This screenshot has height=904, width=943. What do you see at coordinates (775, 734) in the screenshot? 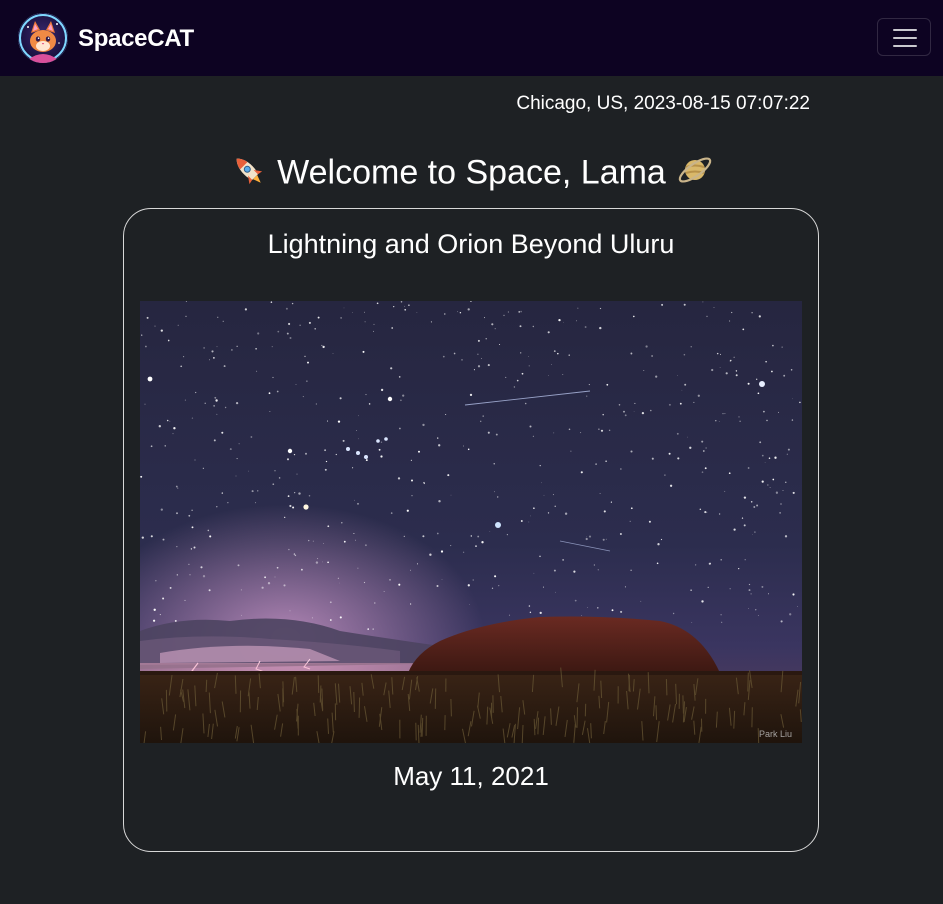
I see `photo-credit: Park Liu` at bounding box center [775, 734].